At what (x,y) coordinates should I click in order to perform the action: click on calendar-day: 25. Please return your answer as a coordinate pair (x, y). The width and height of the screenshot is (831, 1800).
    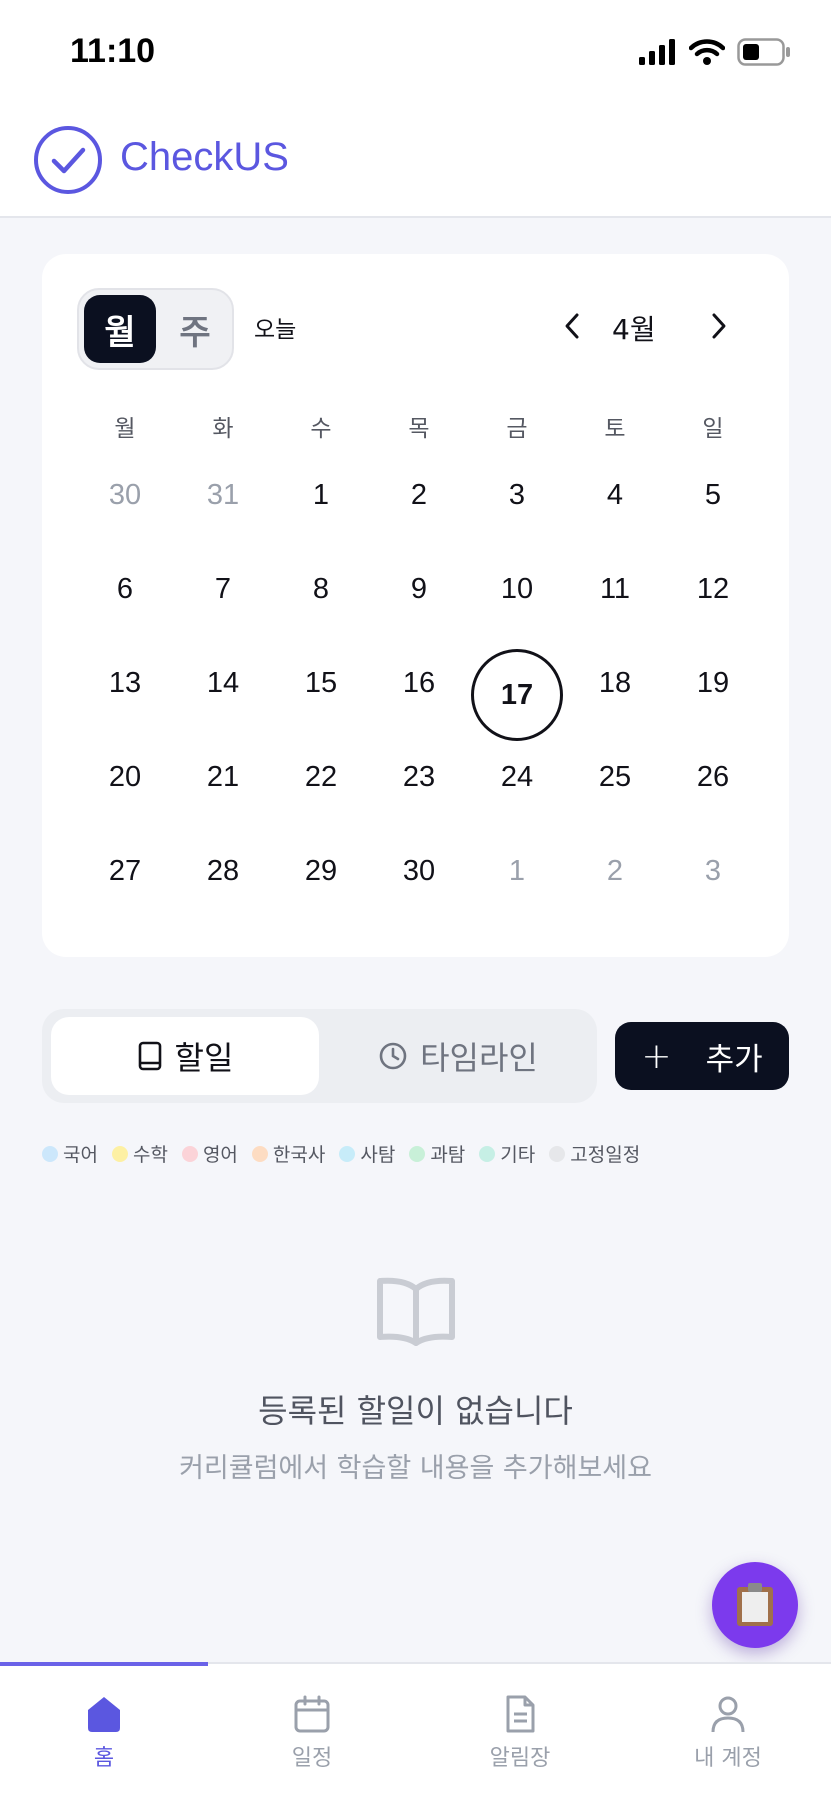
    Looking at the image, I should click on (615, 777).